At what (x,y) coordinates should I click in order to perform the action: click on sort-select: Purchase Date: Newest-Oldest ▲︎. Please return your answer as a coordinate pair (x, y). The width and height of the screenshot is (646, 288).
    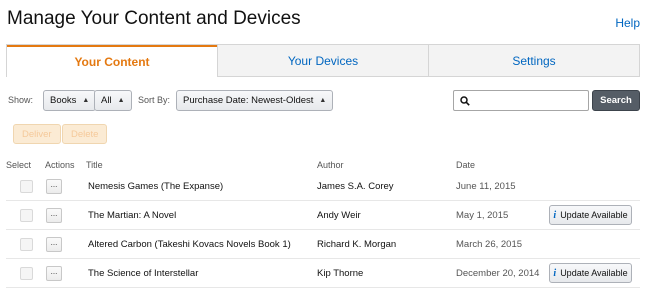
    Looking at the image, I should click on (255, 100).